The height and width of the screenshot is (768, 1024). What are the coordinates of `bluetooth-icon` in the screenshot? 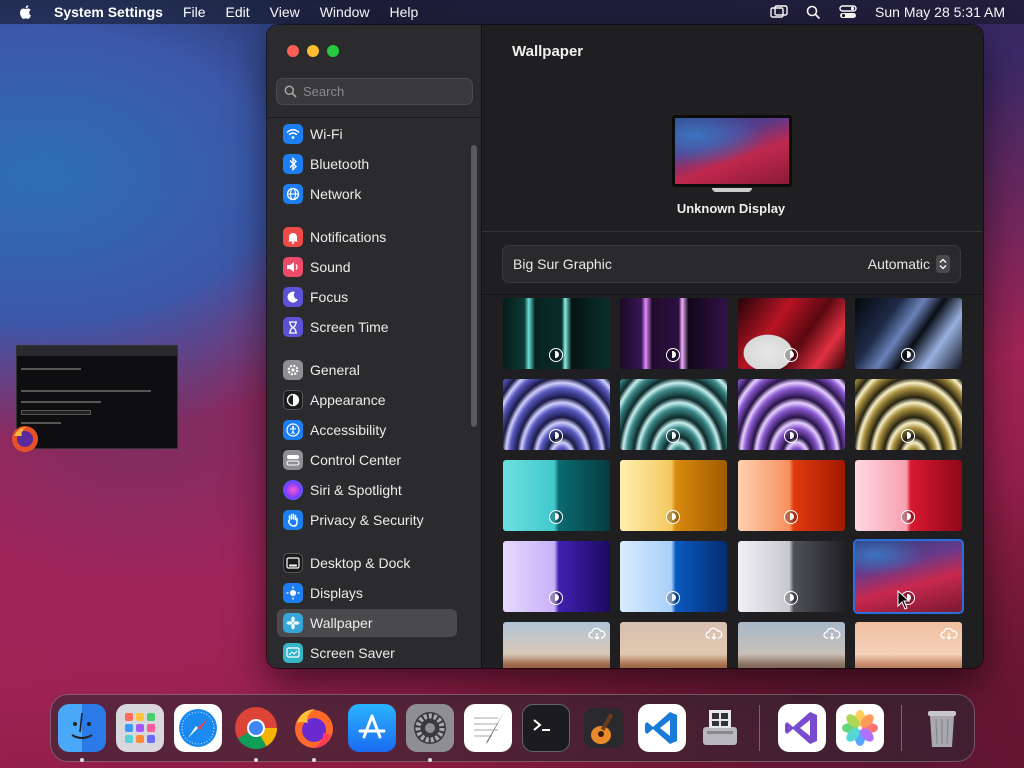 It's located at (293, 164).